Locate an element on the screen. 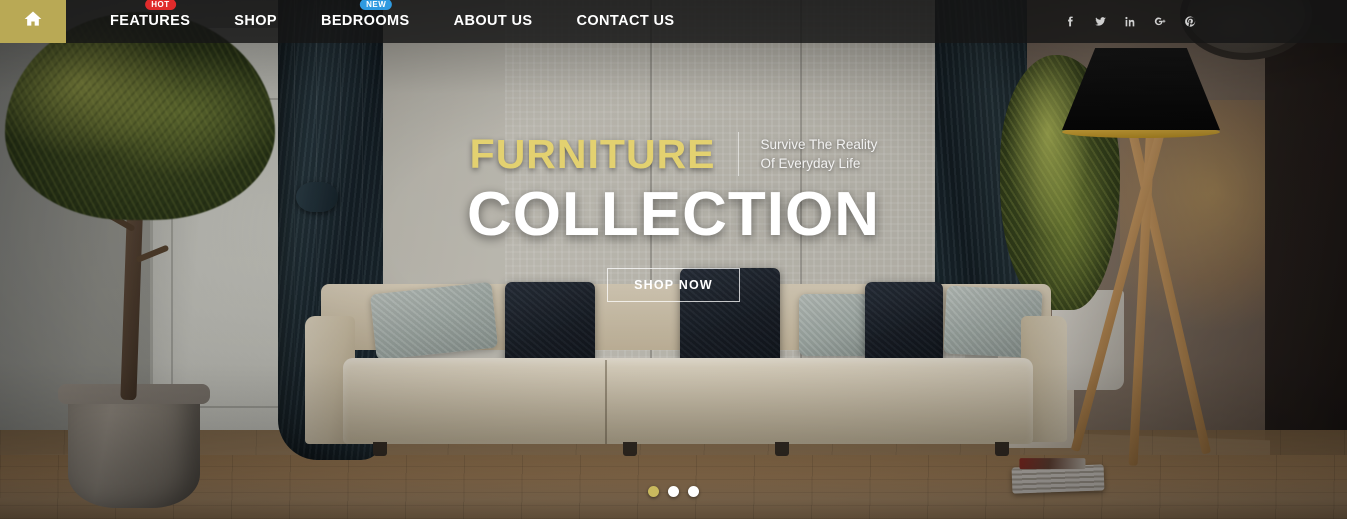 The image size is (1347, 519). carousel-pagination is located at coordinates (673, 491).